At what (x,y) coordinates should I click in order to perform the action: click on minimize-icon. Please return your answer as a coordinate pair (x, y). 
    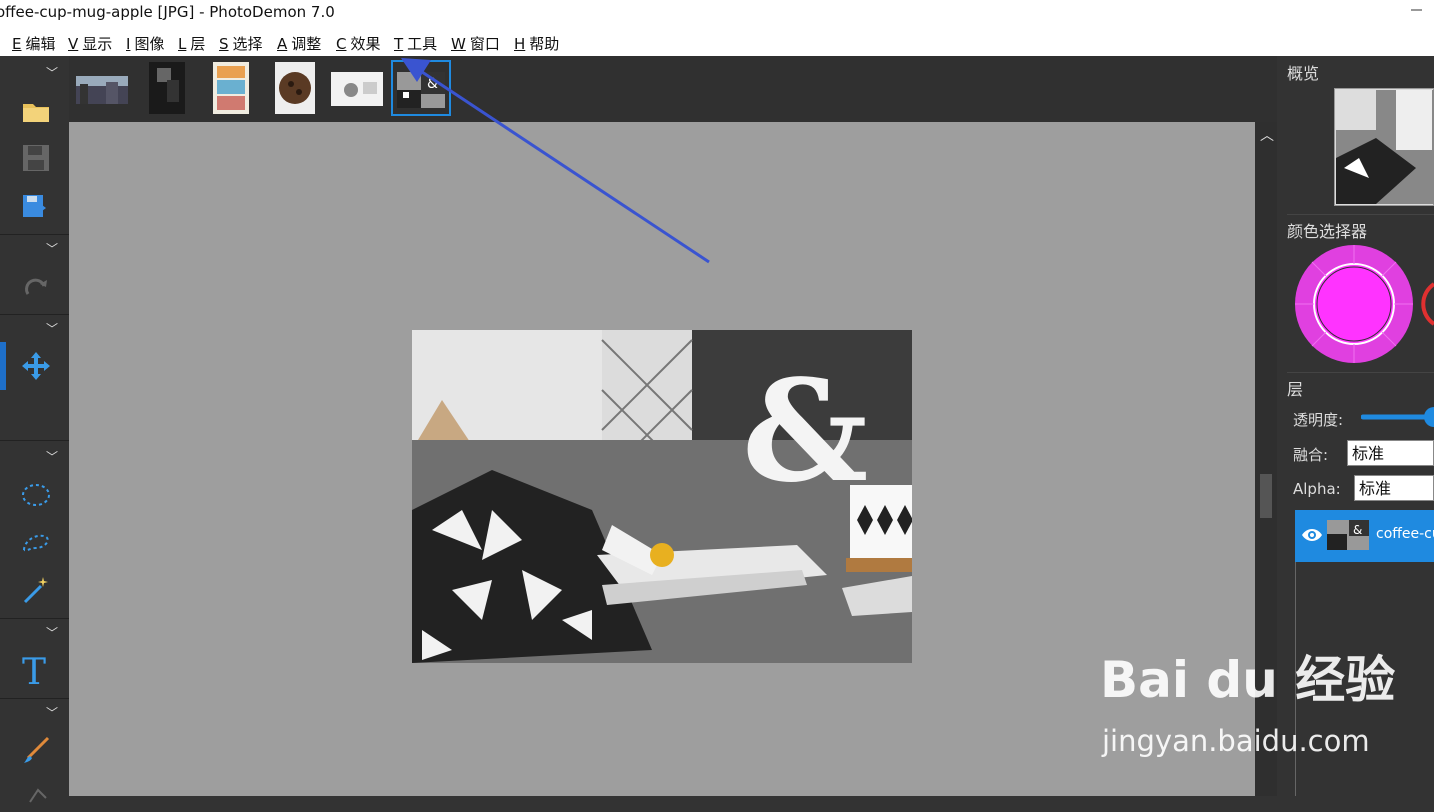
    Looking at the image, I should click on (1421, 10).